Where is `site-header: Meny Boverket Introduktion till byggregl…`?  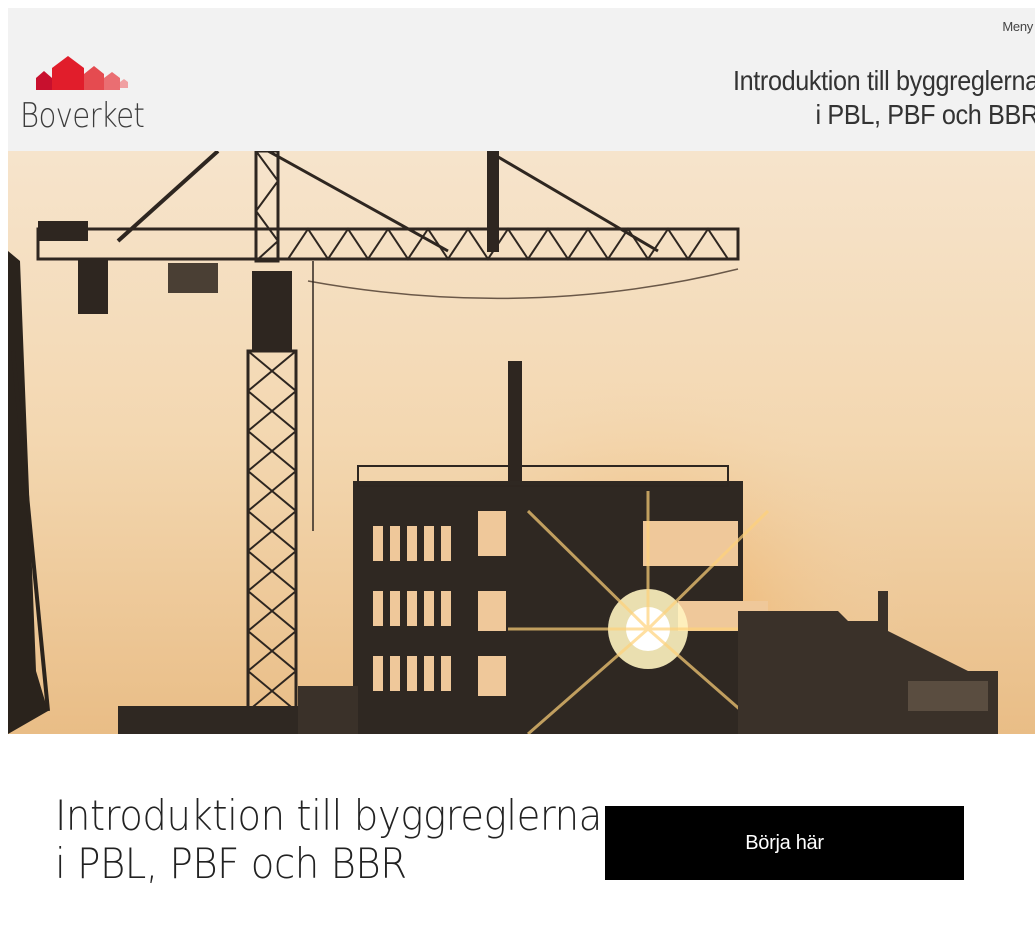 site-header: Meny Boverket Introduktion till byggregl… is located at coordinates (521, 79).